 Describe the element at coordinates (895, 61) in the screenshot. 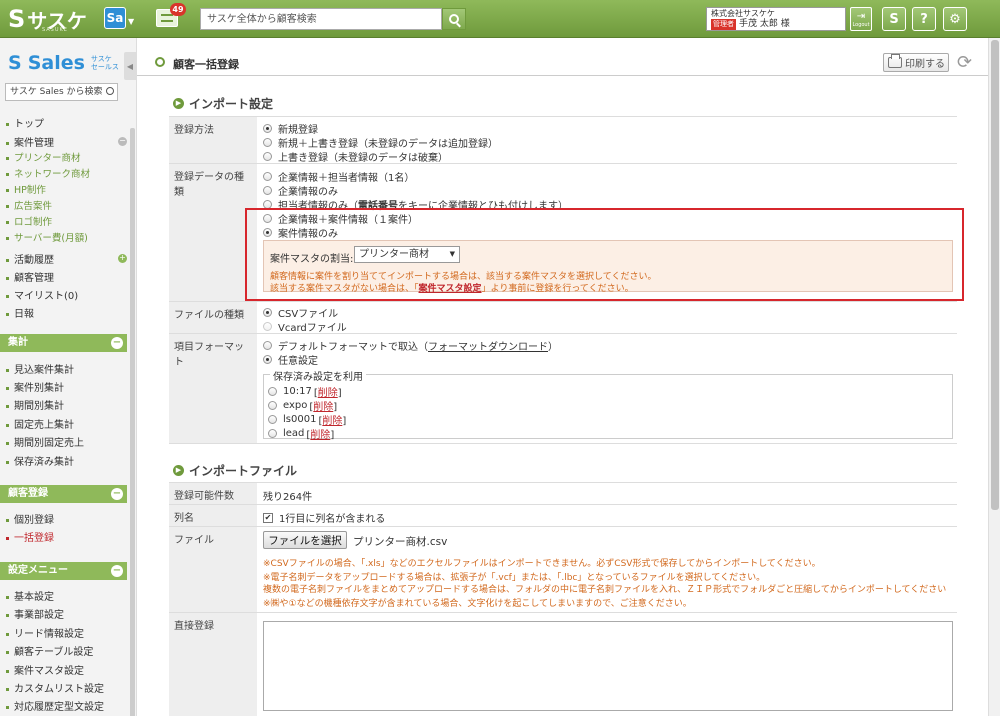

I see `printer-icon` at that location.